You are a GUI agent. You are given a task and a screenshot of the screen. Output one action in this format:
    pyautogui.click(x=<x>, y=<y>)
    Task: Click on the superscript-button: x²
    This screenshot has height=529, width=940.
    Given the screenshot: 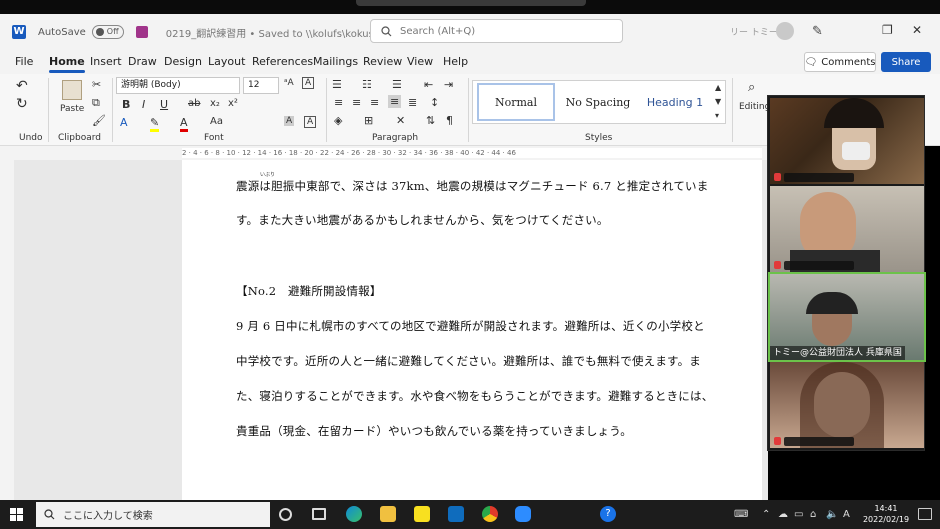 What is the action you would take?
    pyautogui.click(x=233, y=103)
    